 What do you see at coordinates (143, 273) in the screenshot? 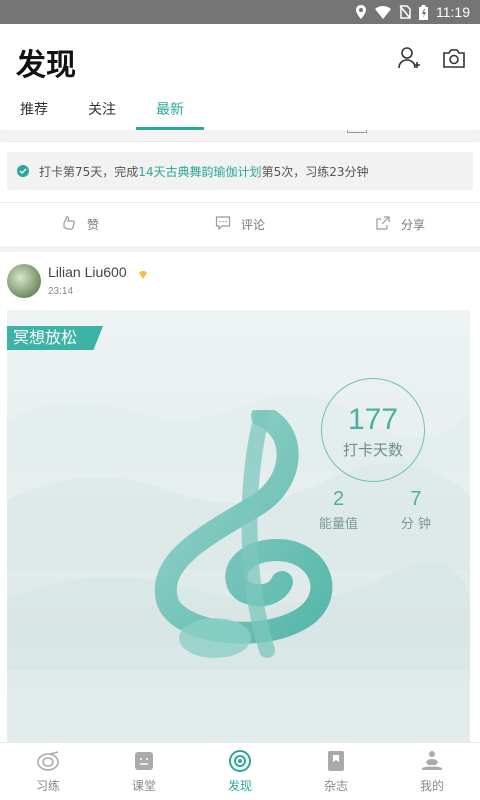
I see `vip-icon` at bounding box center [143, 273].